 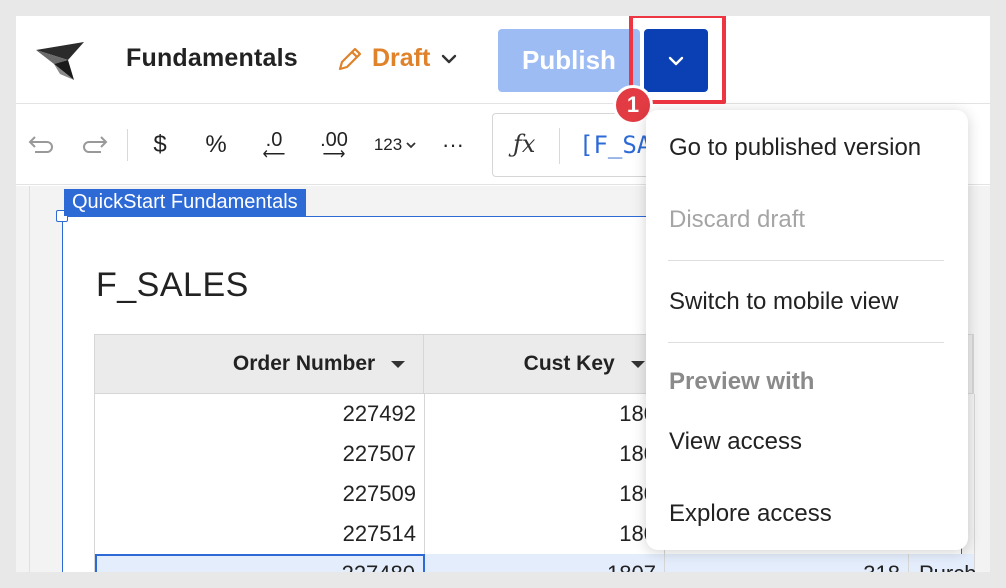 What do you see at coordinates (787, 563) in the screenshot?
I see `cell-extra: 318` at bounding box center [787, 563].